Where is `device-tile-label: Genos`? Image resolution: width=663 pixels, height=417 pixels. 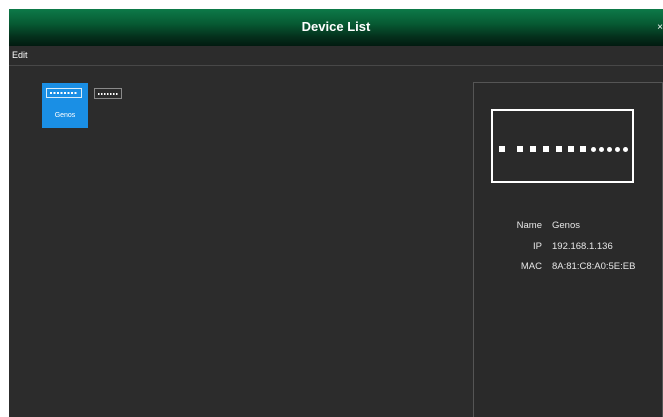
device-tile-label: Genos is located at coordinates (65, 115).